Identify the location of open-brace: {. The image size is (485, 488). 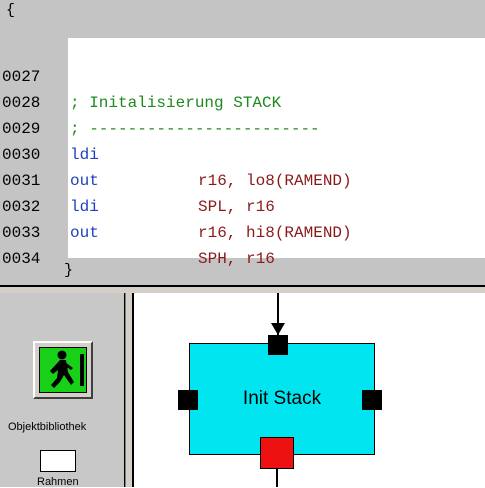
(11, 10).